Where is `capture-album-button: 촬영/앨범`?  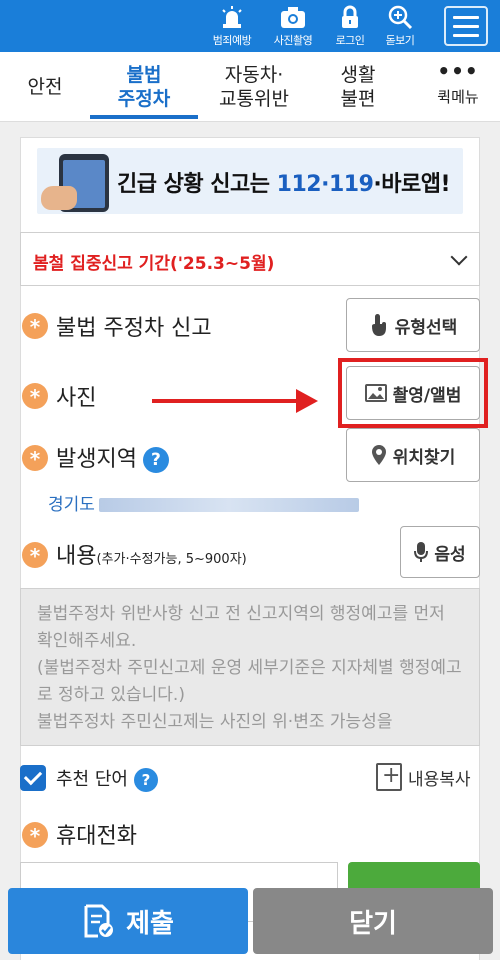
capture-album-button: 촬영/앨범 is located at coordinates (413, 393).